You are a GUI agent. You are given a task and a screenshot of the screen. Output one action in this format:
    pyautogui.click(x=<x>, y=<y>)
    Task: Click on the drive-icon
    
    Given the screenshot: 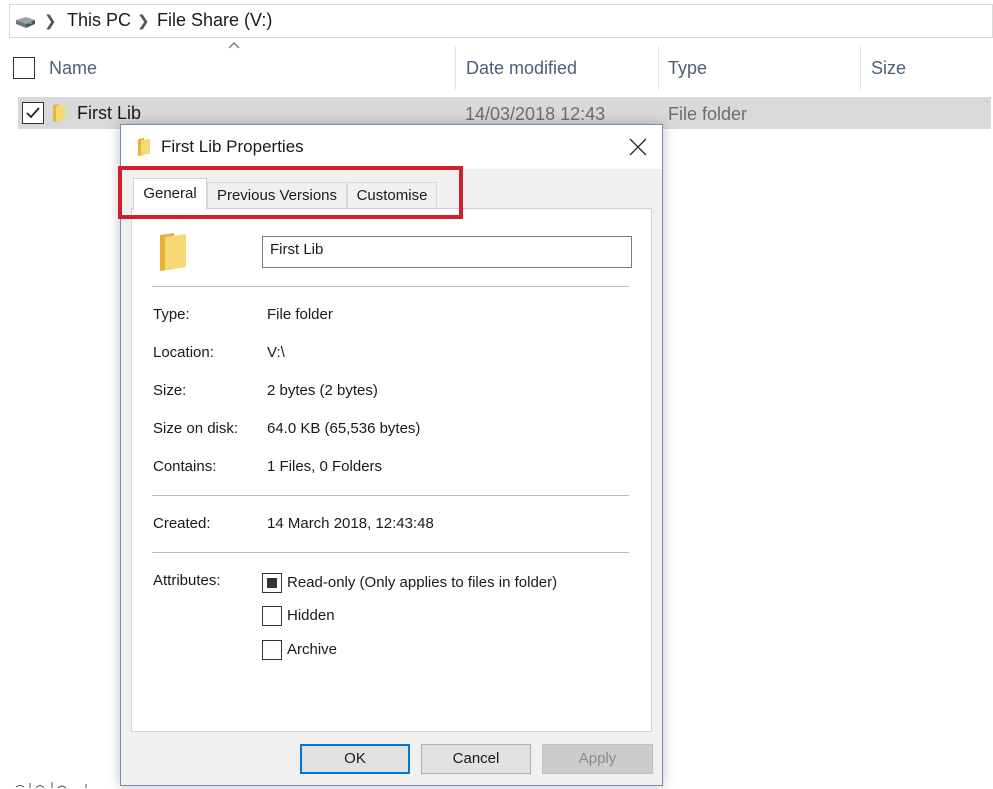 What is the action you would take?
    pyautogui.click(x=25, y=22)
    